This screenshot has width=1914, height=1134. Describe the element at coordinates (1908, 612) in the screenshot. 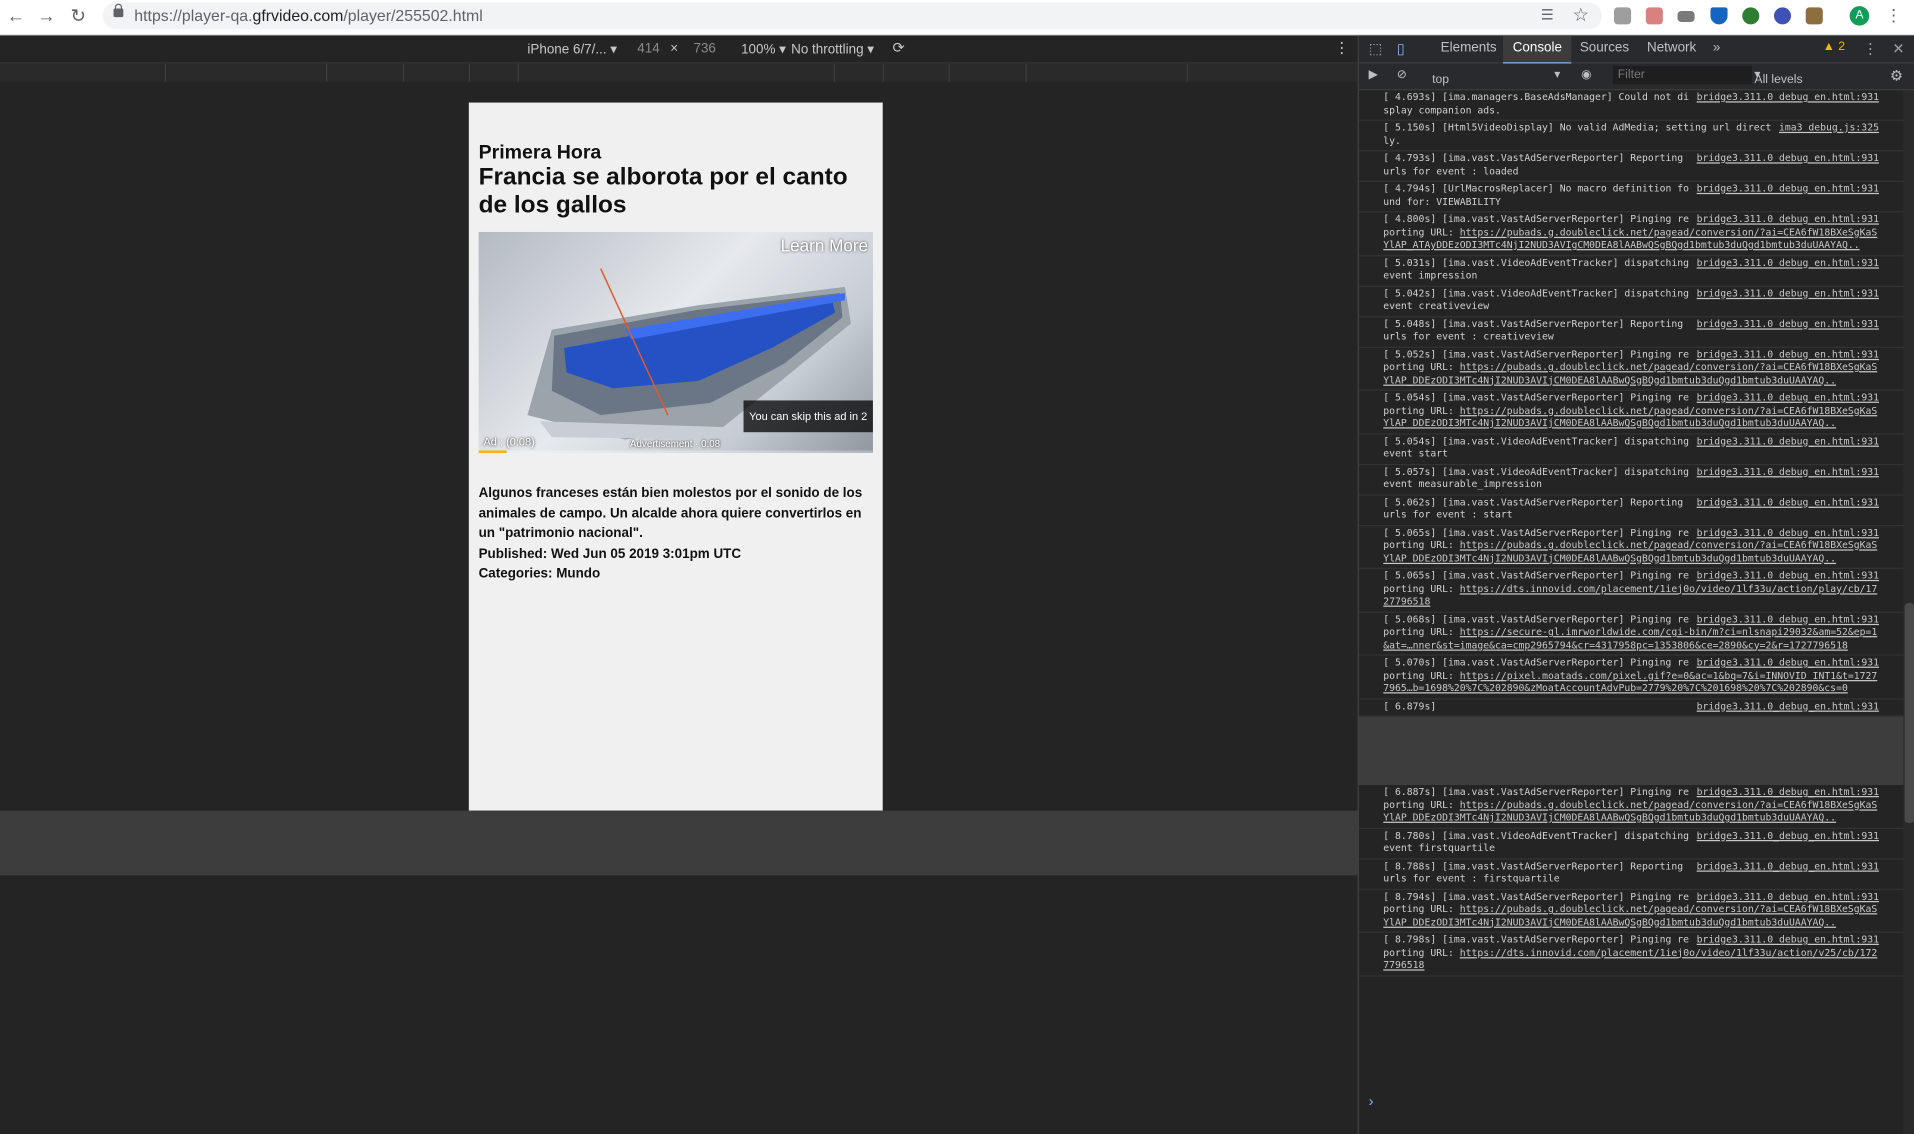

I see `console-scrollbar` at that location.